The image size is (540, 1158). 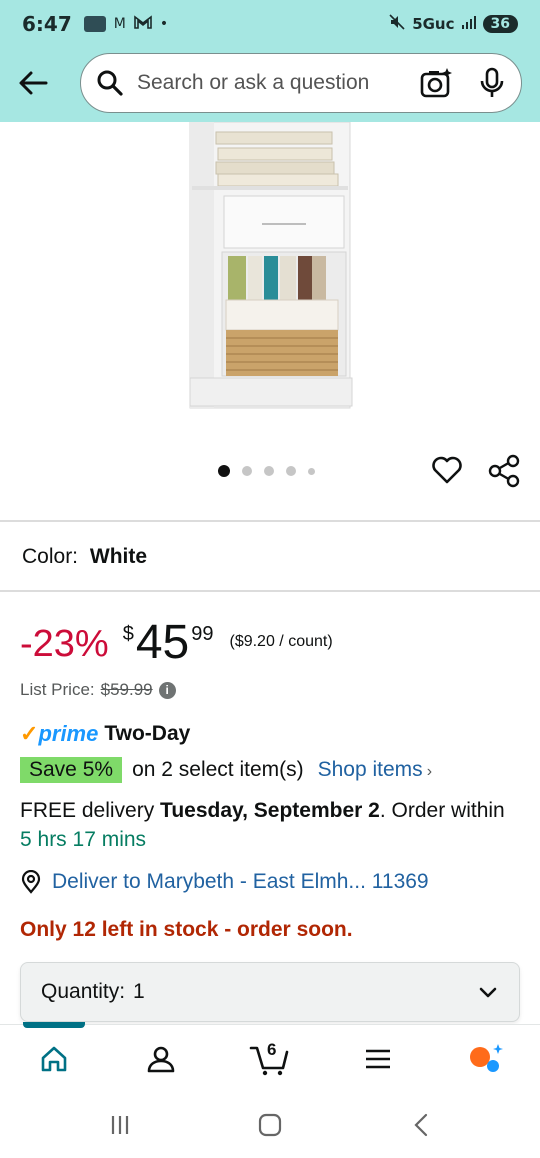 I want to click on quantity-label: Quantity:, so click(x=83, y=991).